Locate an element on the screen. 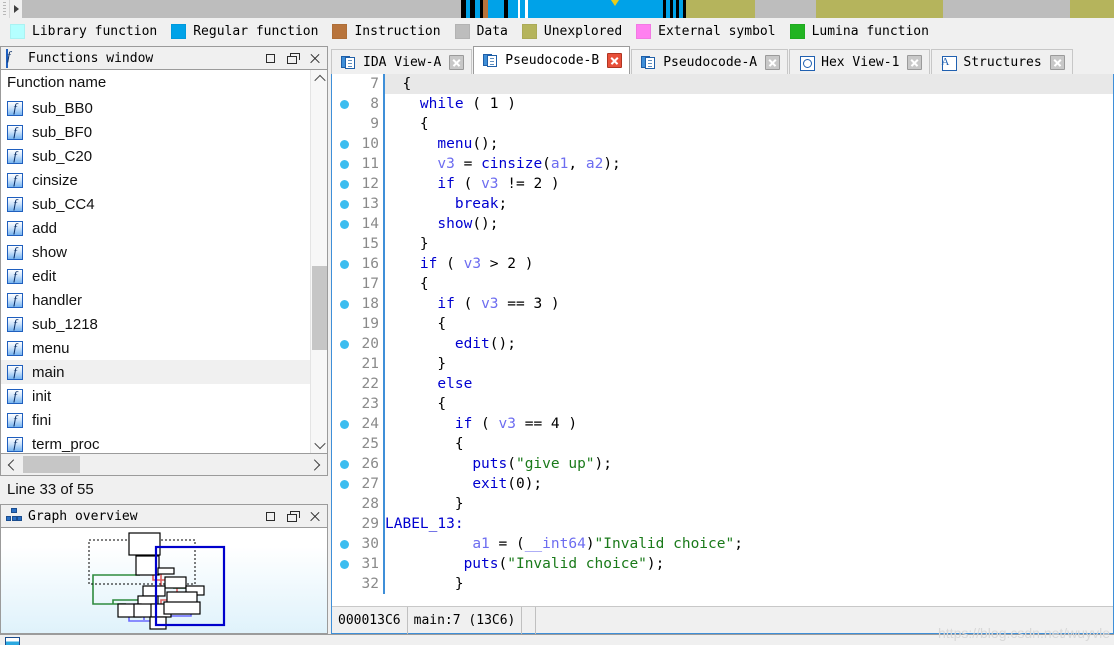  function-list-item: main is located at coordinates (155, 372).